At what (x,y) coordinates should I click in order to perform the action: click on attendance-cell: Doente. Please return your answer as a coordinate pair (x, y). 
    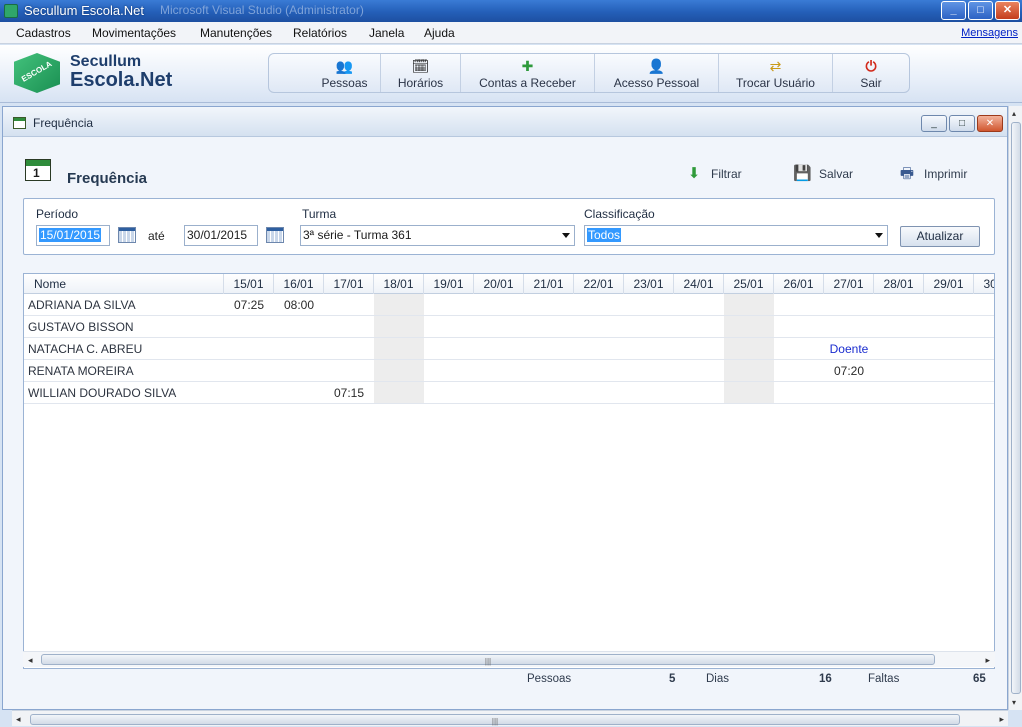
    Looking at the image, I should click on (849, 349).